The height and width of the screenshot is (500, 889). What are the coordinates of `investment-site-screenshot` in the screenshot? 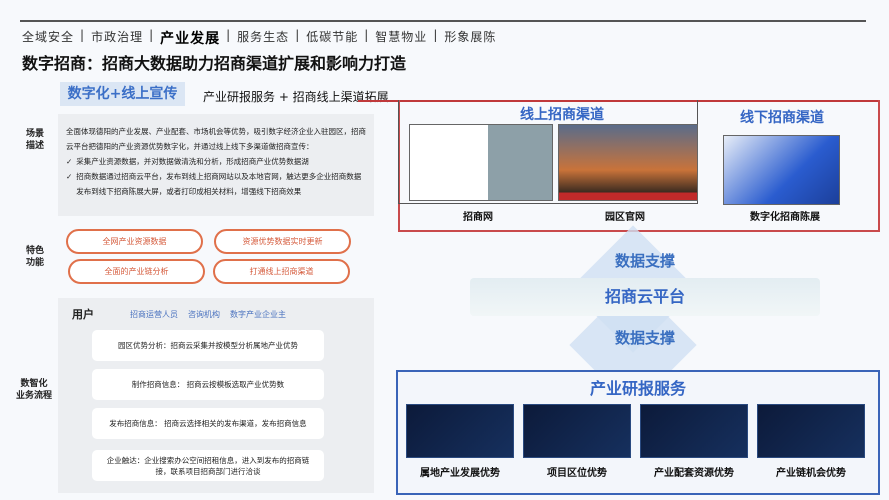 It's located at (481, 162).